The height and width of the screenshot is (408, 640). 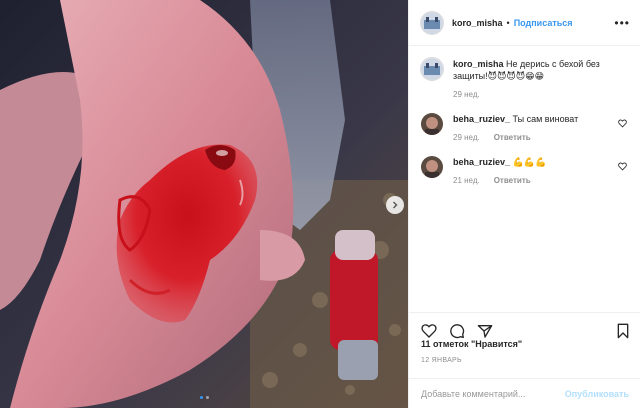 What do you see at coordinates (485, 331) in the screenshot?
I see `share-icon` at bounding box center [485, 331].